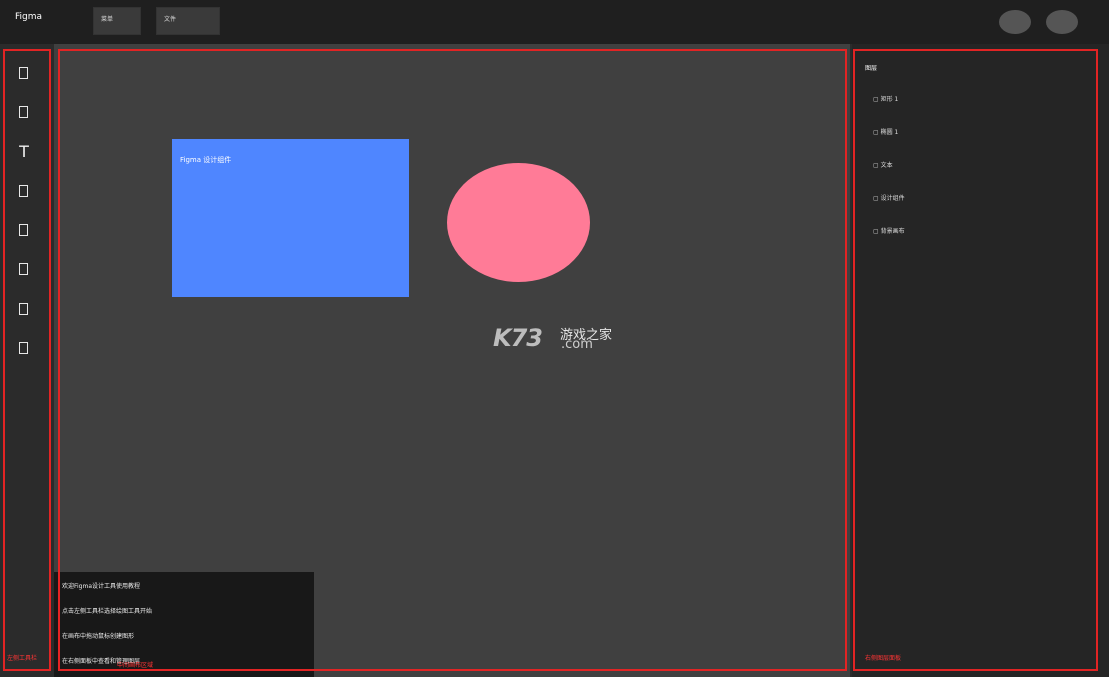 Image resolution: width=1109 pixels, height=677 pixels. What do you see at coordinates (117, 21) in the screenshot?
I see `menu-button-1: 菜单` at bounding box center [117, 21].